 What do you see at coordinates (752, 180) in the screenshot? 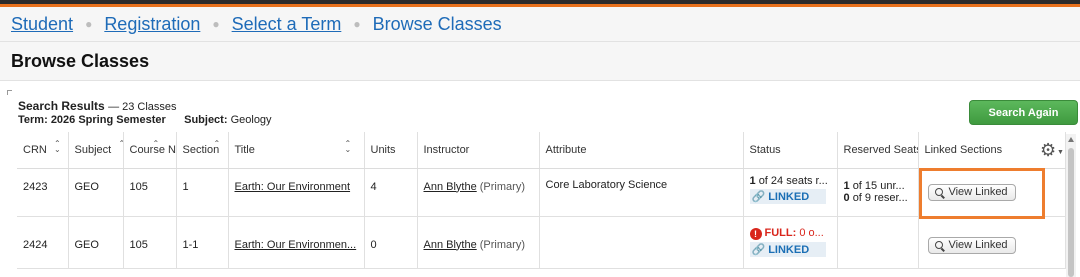
I see `seats-count: 1` at bounding box center [752, 180].